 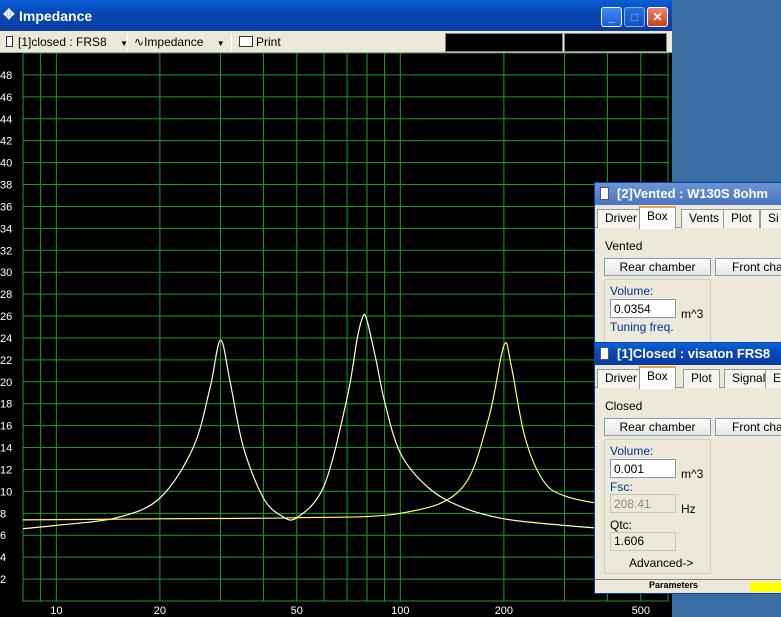 I want to click on fsc-label: Fsc:, so click(x=621, y=487).